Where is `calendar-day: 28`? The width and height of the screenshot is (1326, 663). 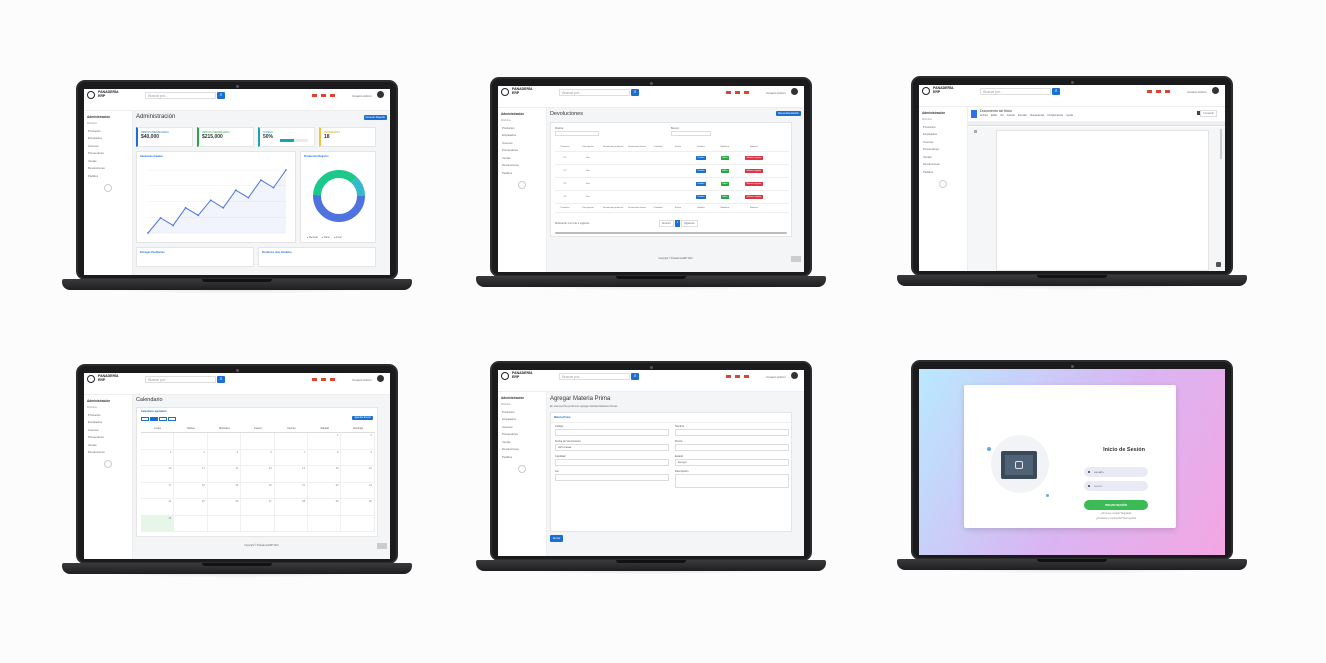
calendar-day: 28 is located at coordinates (291, 507).